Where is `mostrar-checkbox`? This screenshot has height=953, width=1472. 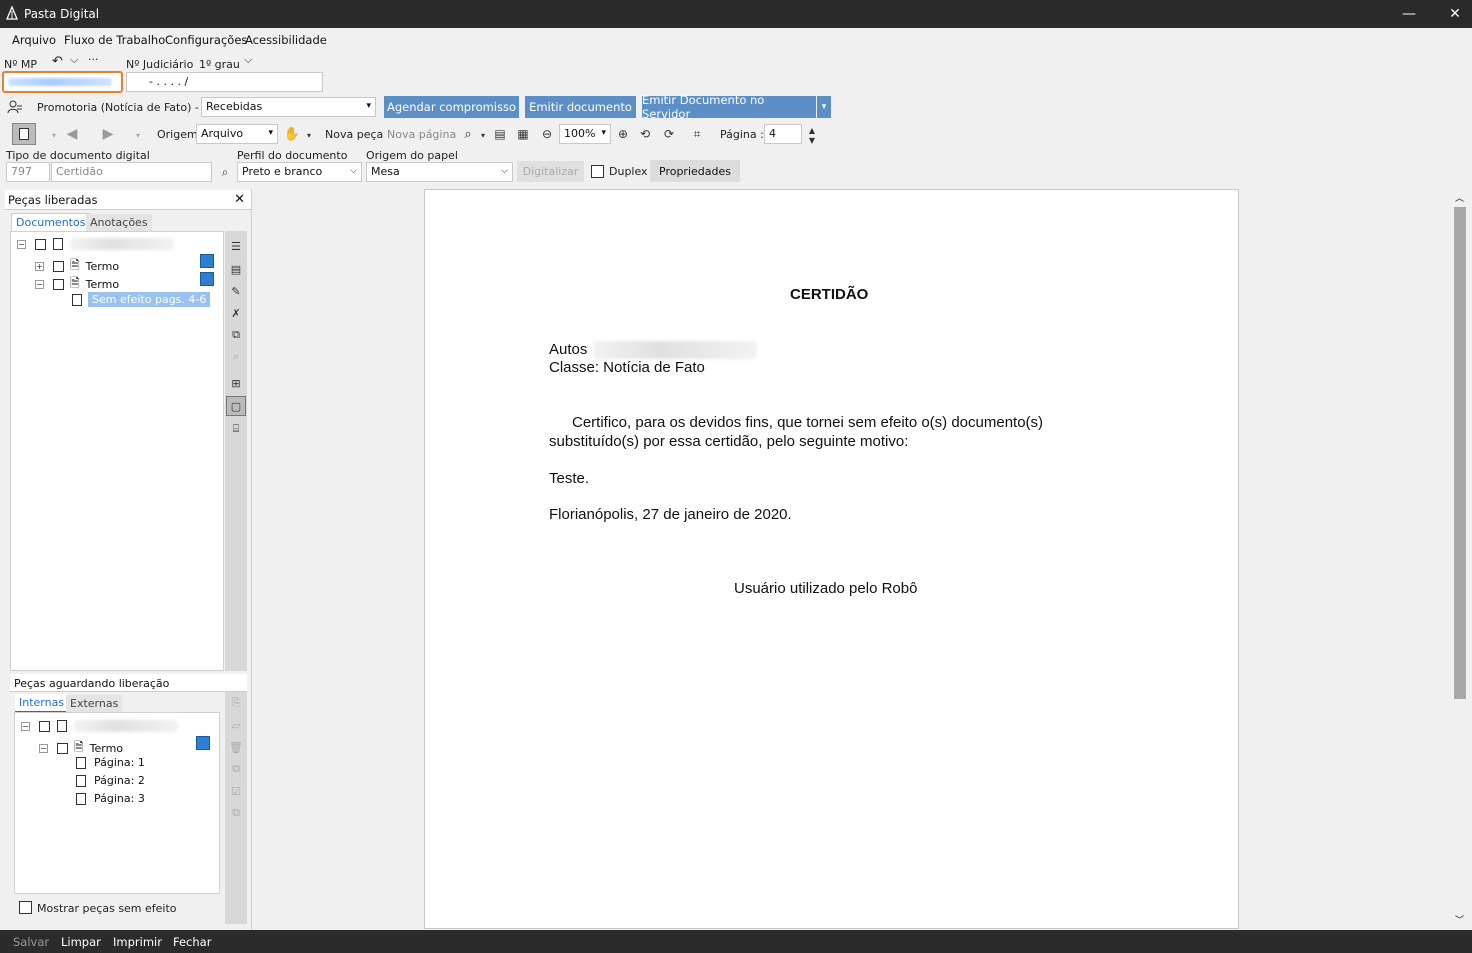 mostrar-checkbox is located at coordinates (25, 907).